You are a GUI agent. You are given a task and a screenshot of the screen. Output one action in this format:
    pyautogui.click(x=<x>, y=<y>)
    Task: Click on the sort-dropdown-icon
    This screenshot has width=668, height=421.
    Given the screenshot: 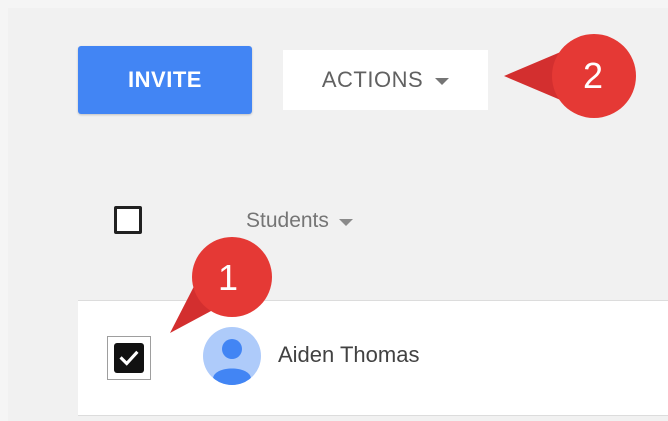 What is the action you would take?
    pyautogui.click(x=345, y=222)
    